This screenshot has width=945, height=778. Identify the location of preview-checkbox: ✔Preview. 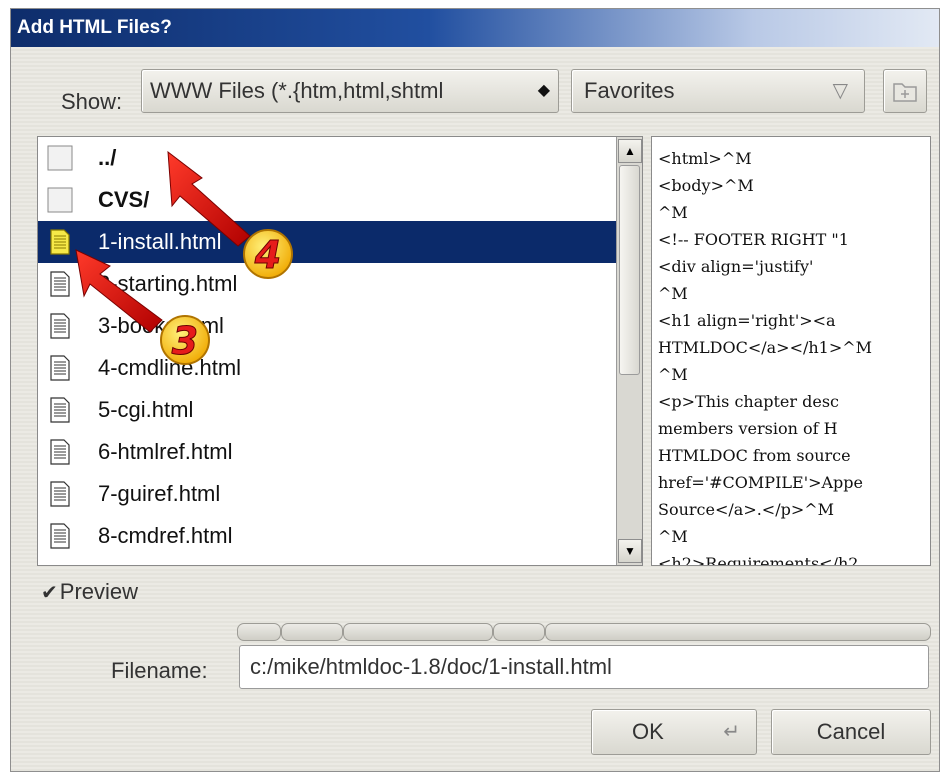
(89, 592).